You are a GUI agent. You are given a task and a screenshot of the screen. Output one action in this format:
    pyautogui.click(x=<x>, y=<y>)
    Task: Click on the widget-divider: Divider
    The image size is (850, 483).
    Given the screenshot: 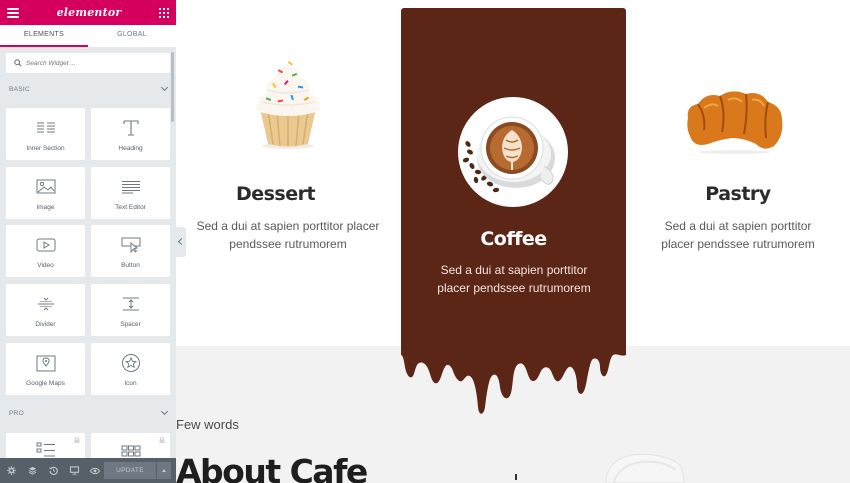 What is the action you would take?
    pyautogui.click(x=45, y=310)
    